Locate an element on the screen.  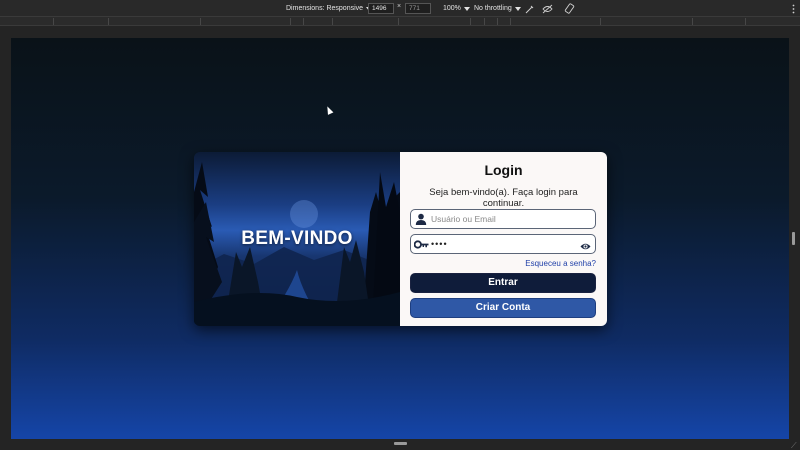
welcome-heading: BEM-VINDO is located at coordinates (297, 238).